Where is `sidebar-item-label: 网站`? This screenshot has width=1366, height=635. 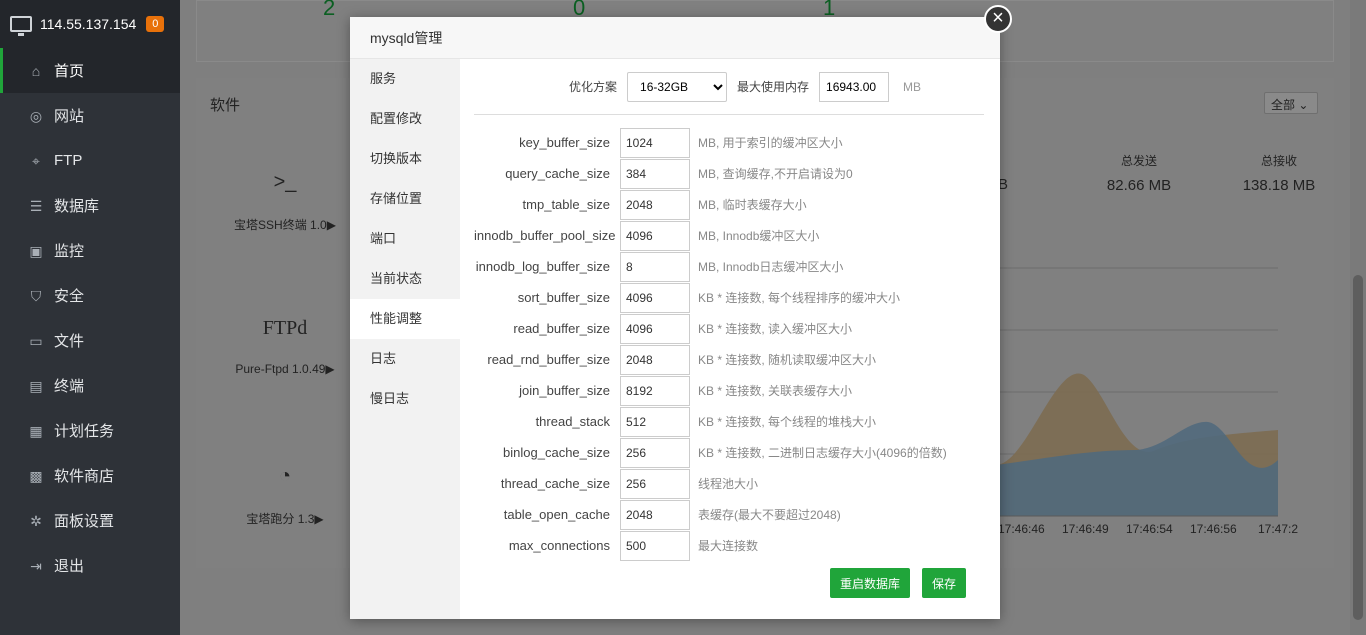 sidebar-item-label: 网站 is located at coordinates (69, 116).